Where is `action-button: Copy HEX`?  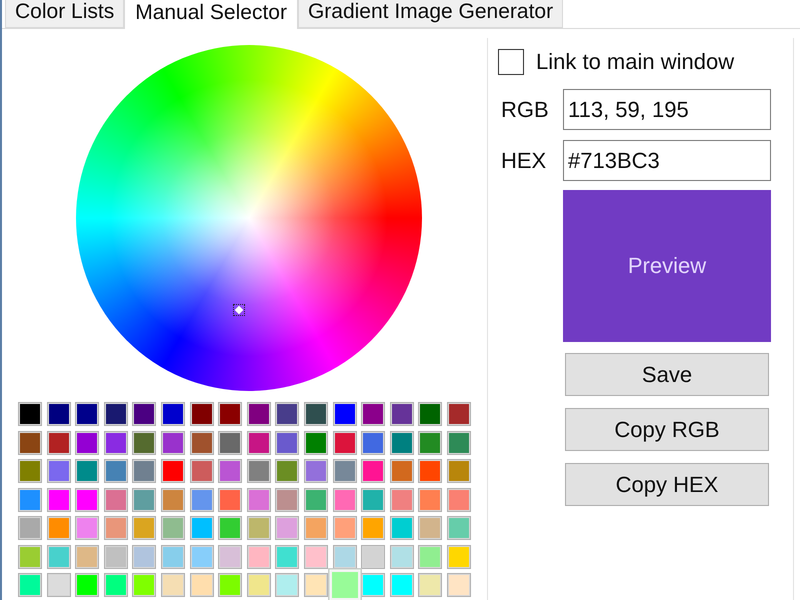
action-button: Copy HEX is located at coordinates (667, 484).